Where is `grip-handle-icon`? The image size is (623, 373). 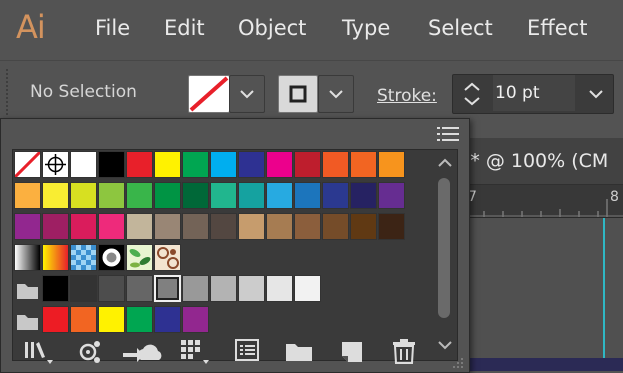
grip-handle-icon is located at coordinates (7, 92).